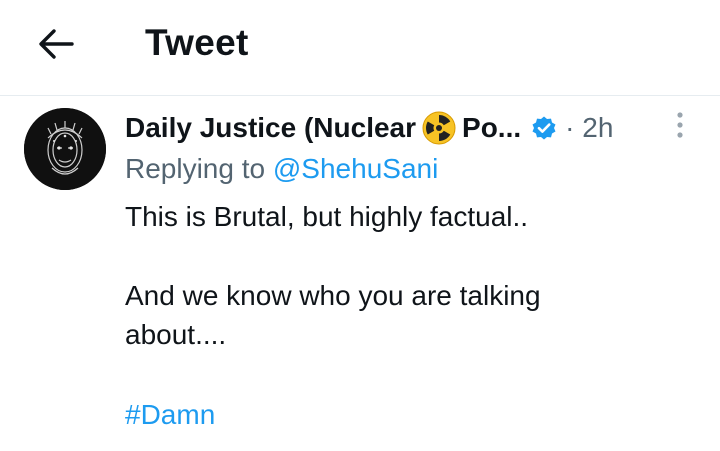 This screenshot has height=451, width=720. What do you see at coordinates (333, 295) in the screenshot?
I see `tweet-text-line-2: And we know who you are talking` at bounding box center [333, 295].